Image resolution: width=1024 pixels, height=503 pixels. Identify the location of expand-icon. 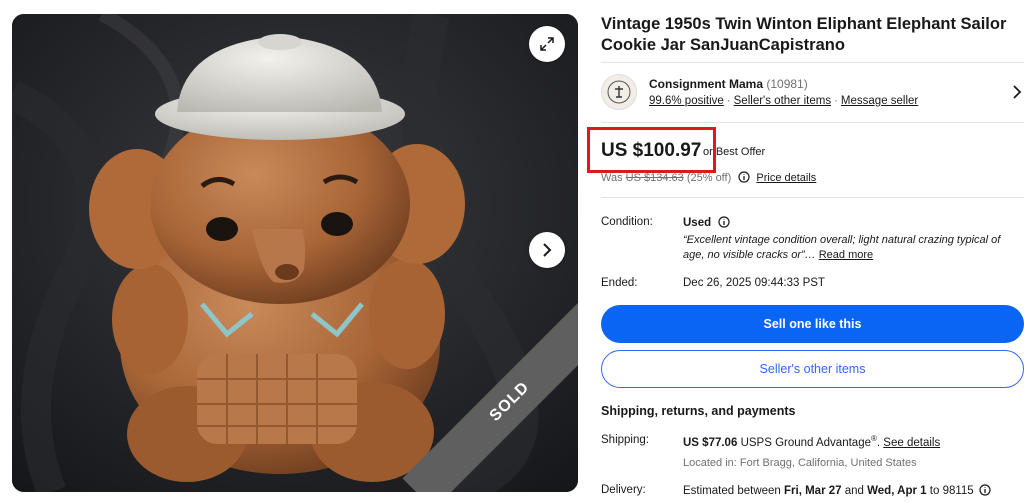
(547, 44).